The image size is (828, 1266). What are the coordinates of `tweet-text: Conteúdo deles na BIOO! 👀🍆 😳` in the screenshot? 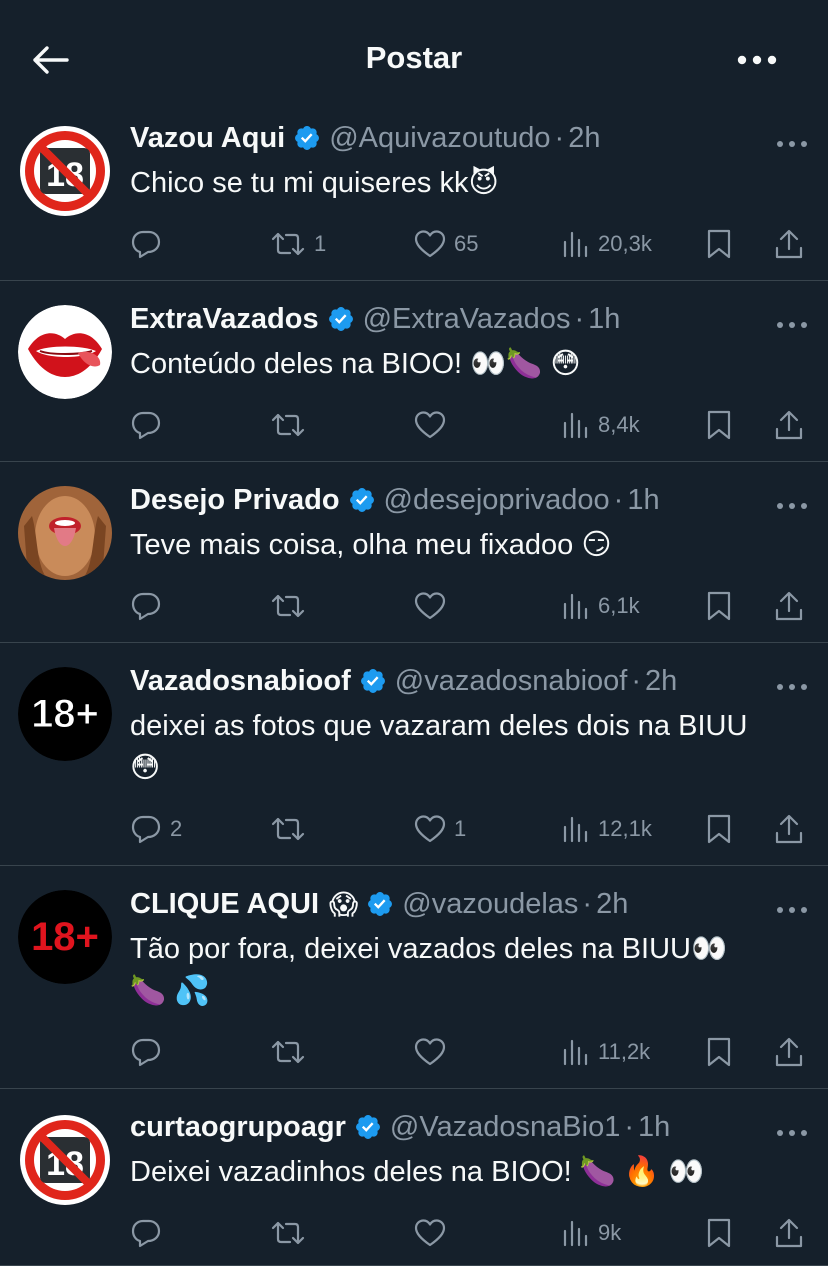 It's located at (355, 364).